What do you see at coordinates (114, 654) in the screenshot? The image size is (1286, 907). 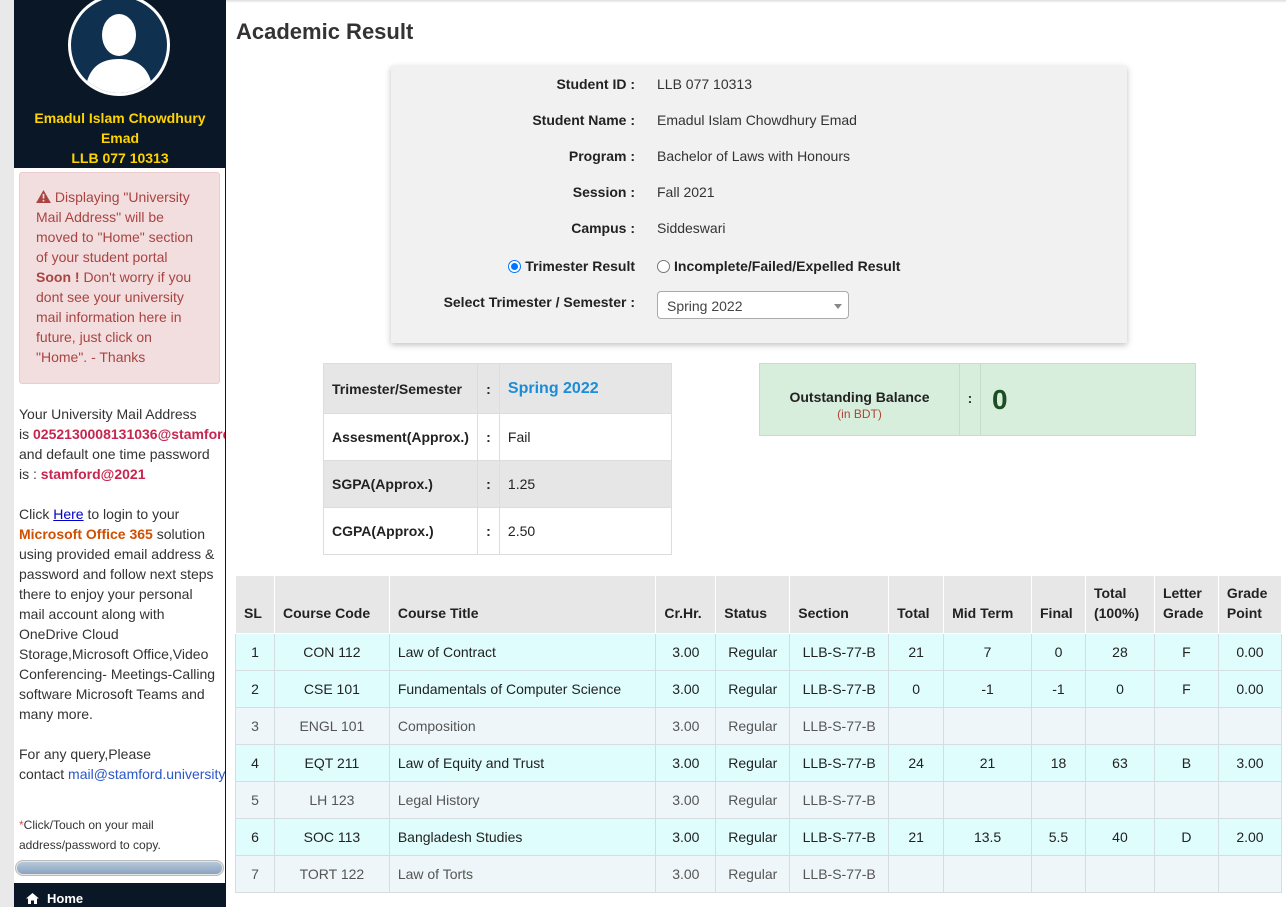 I see `office-desc: Storage,Microsoft Office,Video` at bounding box center [114, 654].